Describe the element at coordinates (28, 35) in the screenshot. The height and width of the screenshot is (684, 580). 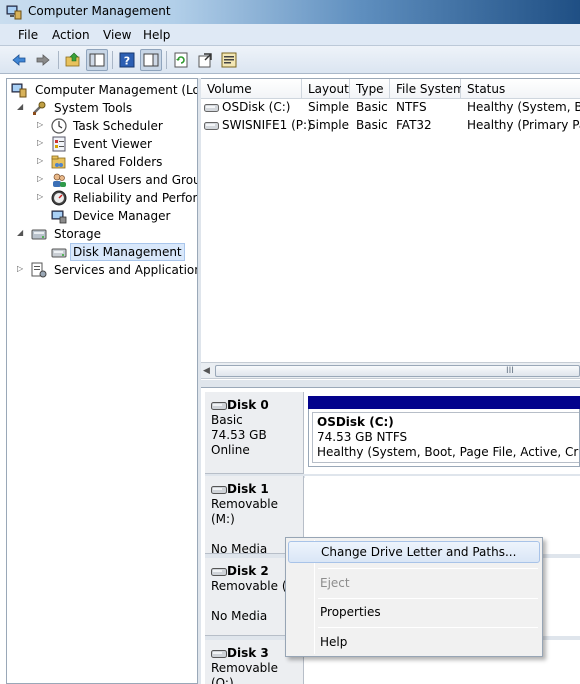
I see `menu-file: File` at that location.